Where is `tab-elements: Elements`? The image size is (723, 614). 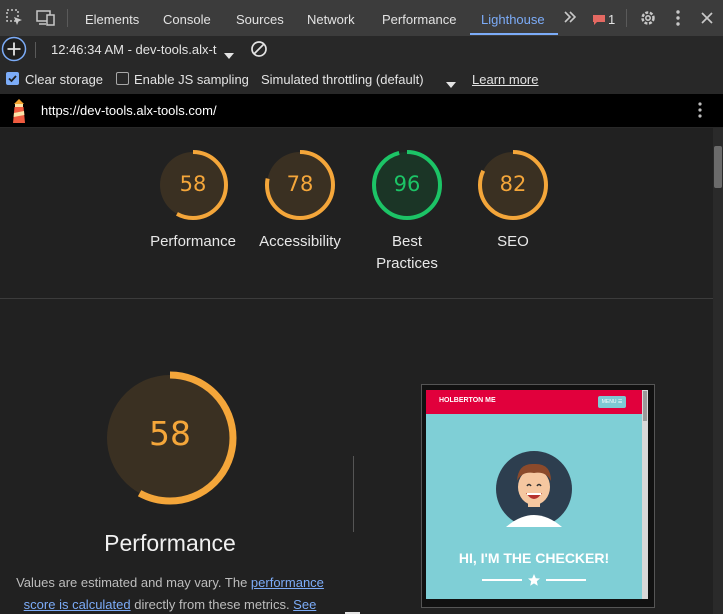 tab-elements: Elements is located at coordinates (112, 18).